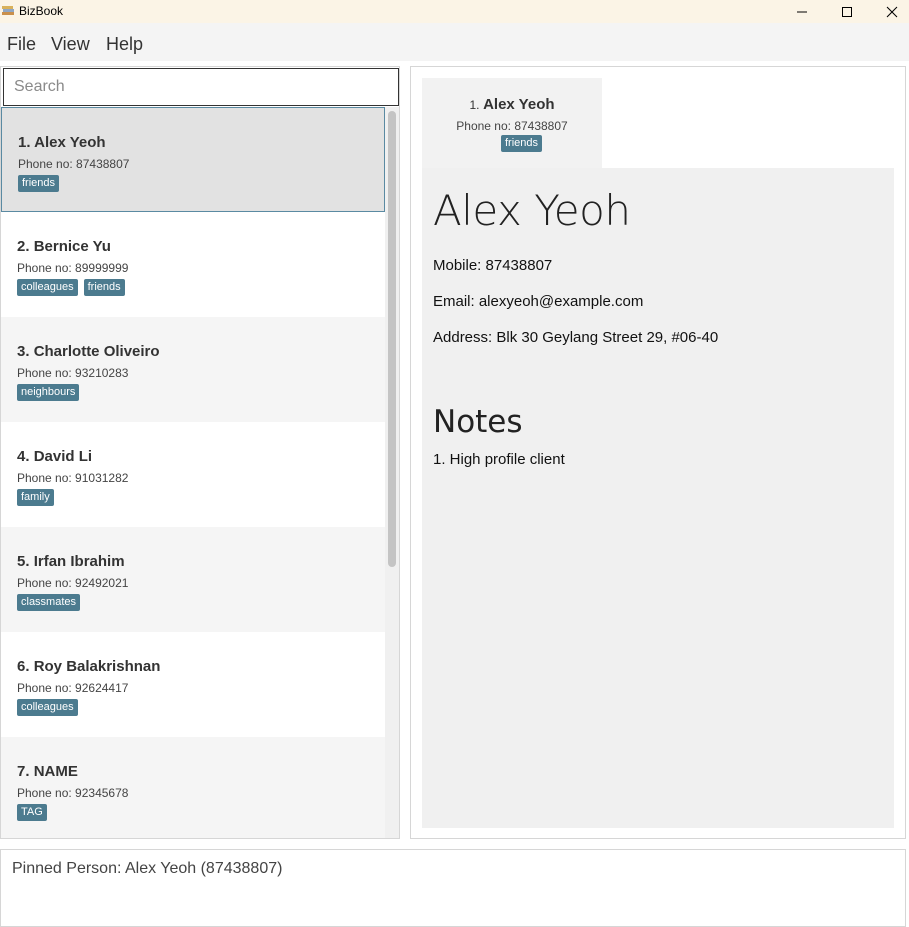 The width and height of the screenshot is (909, 927). What do you see at coordinates (124, 44) in the screenshot?
I see `menu-help: Help` at bounding box center [124, 44].